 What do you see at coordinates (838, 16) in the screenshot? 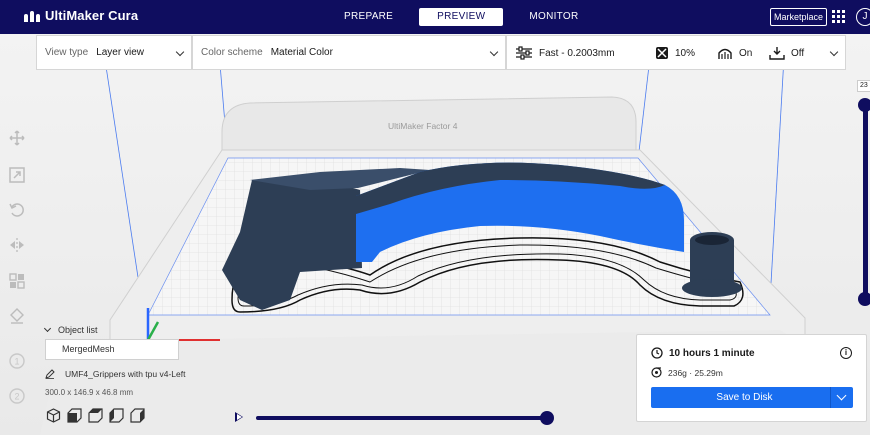
I see `apps-grid-icon` at bounding box center [838, 16].